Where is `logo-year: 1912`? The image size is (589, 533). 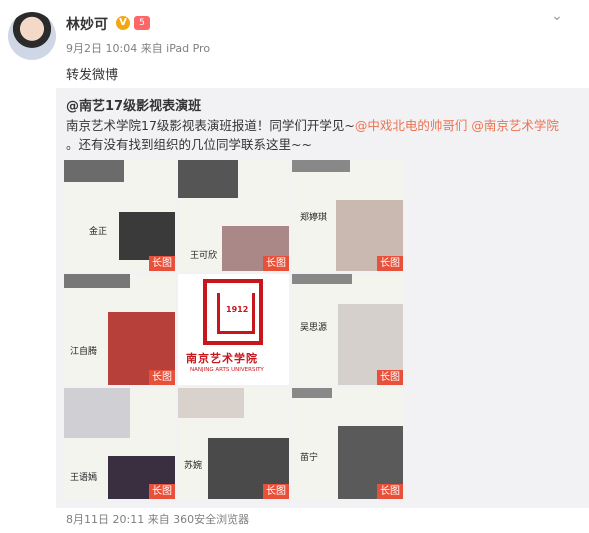 logo-year: 1912 is located at coordinates (237, 309).